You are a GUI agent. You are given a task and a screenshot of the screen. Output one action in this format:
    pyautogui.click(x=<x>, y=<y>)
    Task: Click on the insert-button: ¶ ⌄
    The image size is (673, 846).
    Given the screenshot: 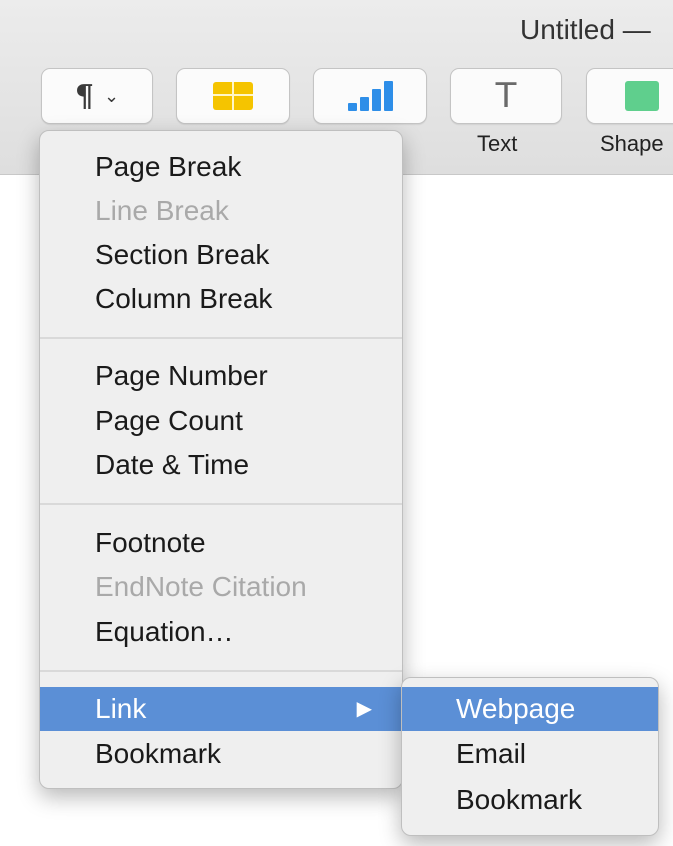 What is the action you would take?
    pyautogui.click(x=97, y=96)
    